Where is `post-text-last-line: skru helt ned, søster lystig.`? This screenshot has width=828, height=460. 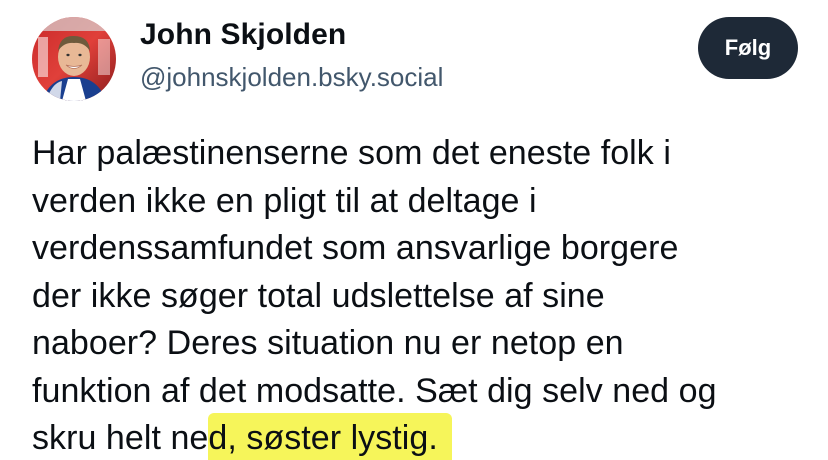
post-text-last-line: skru helt ned, søster lystig. is located at coordinates (427, 436).